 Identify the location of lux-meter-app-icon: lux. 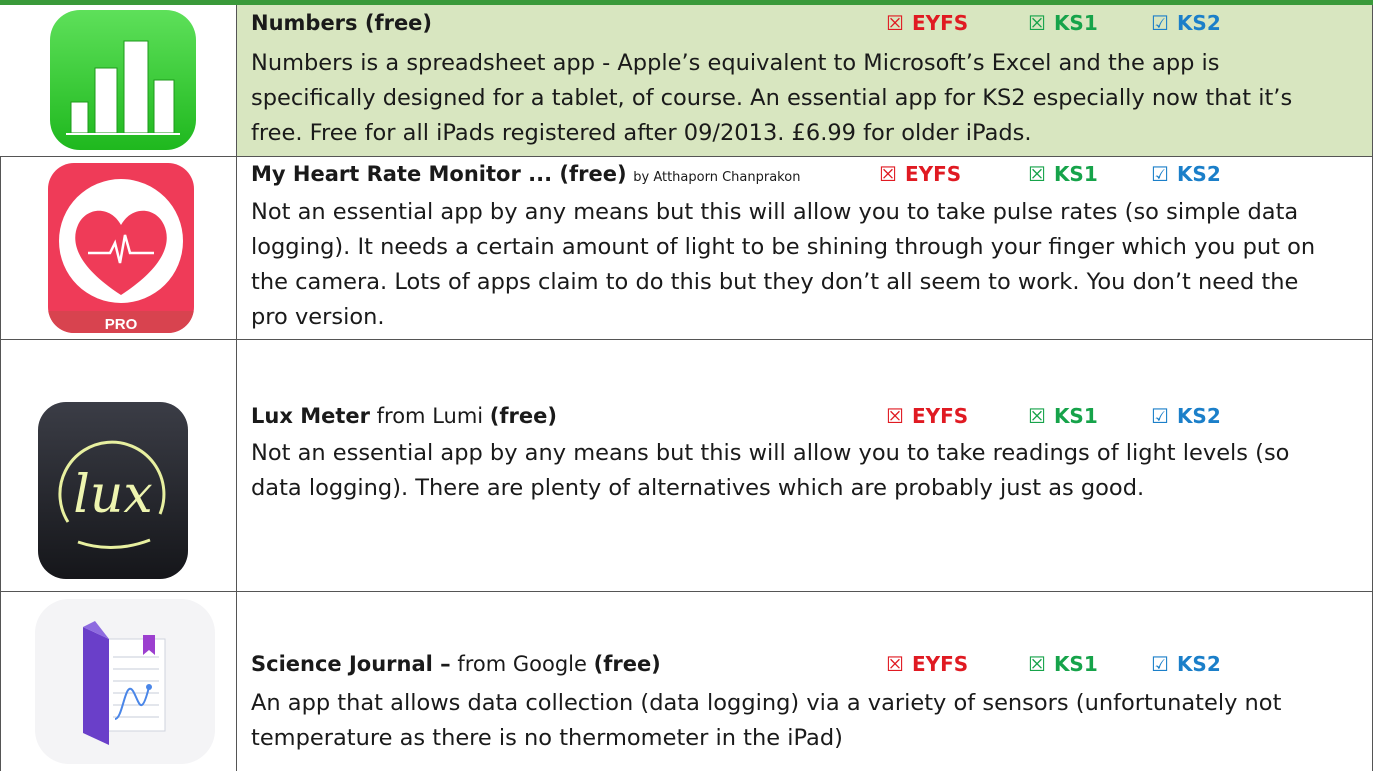
(113, 490).